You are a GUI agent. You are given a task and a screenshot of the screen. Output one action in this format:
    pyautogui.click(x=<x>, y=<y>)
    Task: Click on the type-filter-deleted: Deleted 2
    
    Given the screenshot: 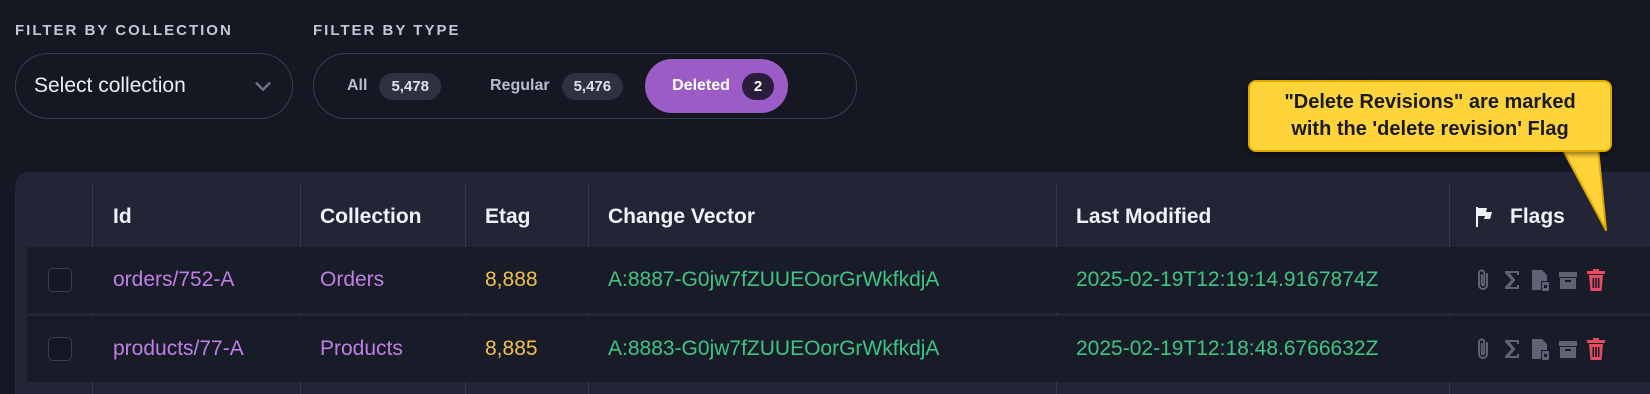 What is the action you would take?
    pyautogui.click(x=717, y=86)
    